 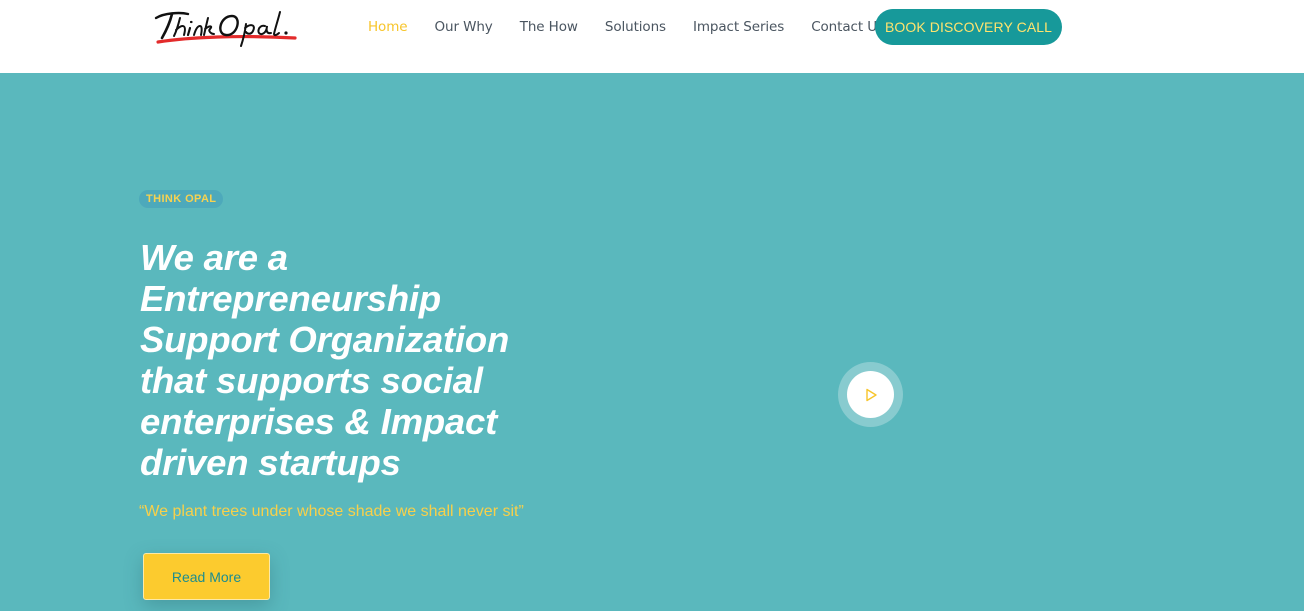 I want to click on headline-line: enterprises & Impact, so click(x=319, y=421).